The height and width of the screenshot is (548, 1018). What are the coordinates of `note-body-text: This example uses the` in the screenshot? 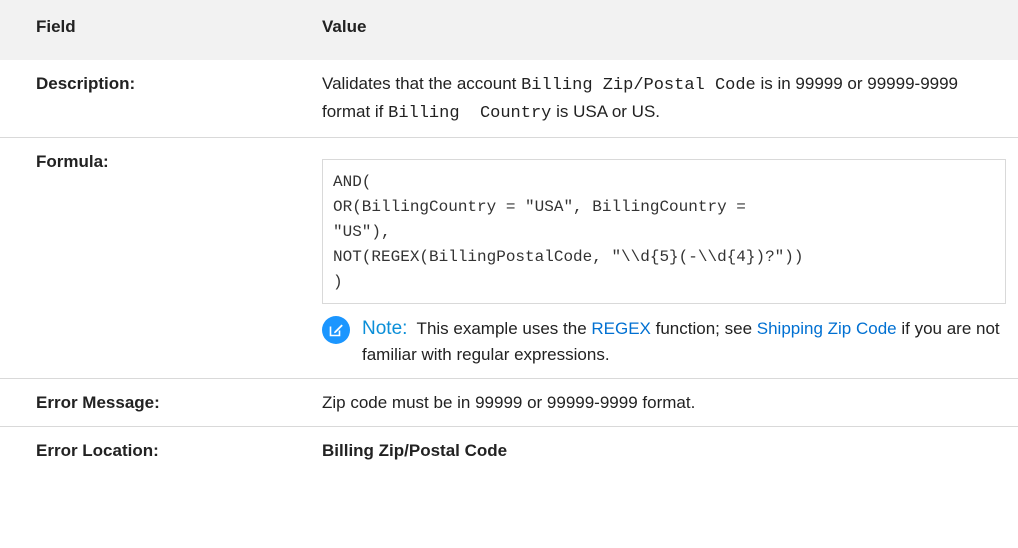 It's located at (499, 328).